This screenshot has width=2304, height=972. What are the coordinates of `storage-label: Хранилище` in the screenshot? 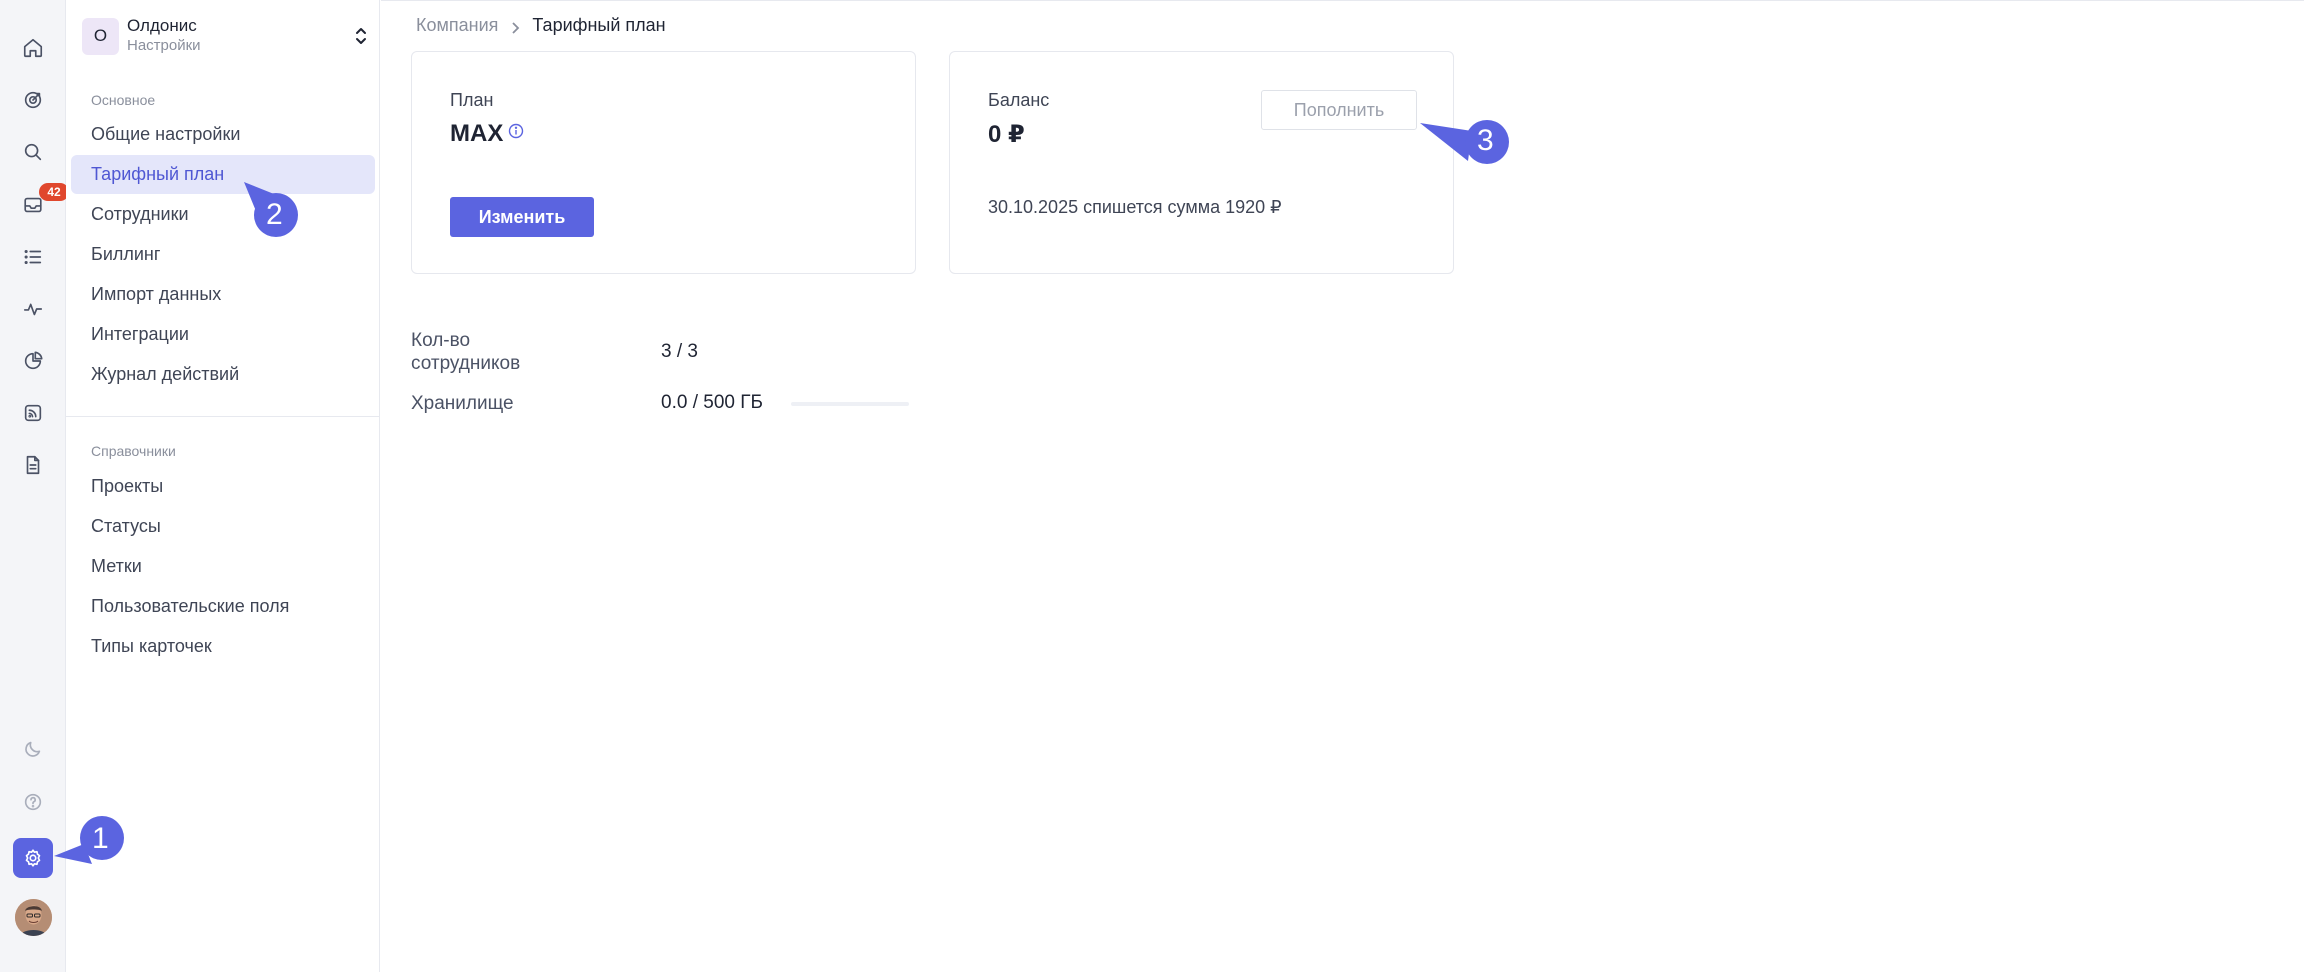 It's located at (462, 403).